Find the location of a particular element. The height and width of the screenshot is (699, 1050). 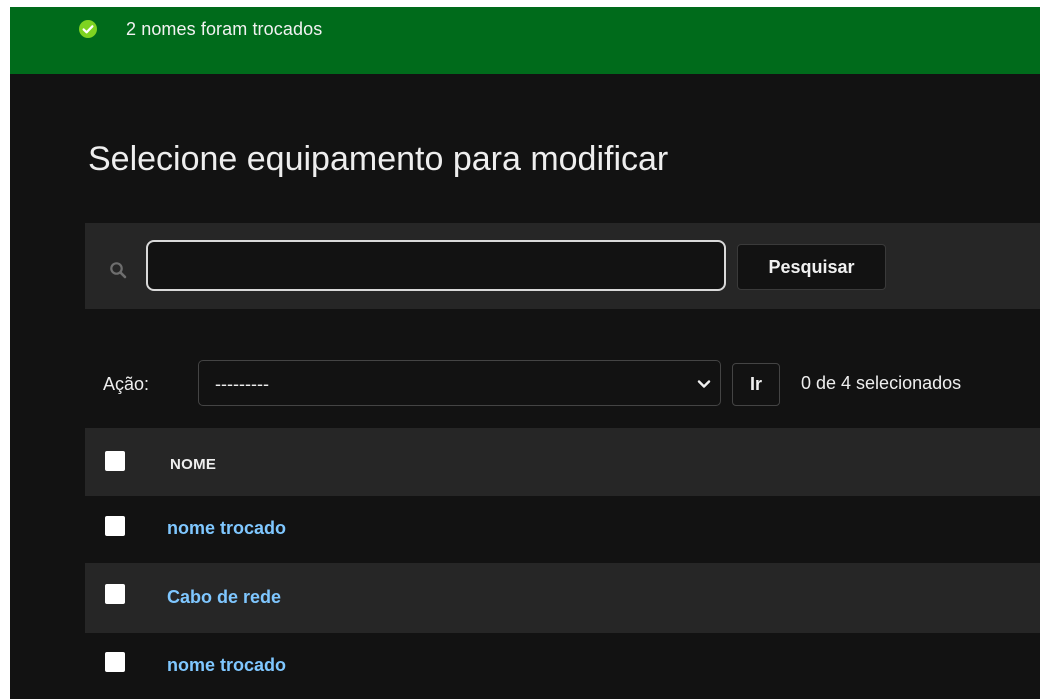

action-select is located at coordinates (459, 383).